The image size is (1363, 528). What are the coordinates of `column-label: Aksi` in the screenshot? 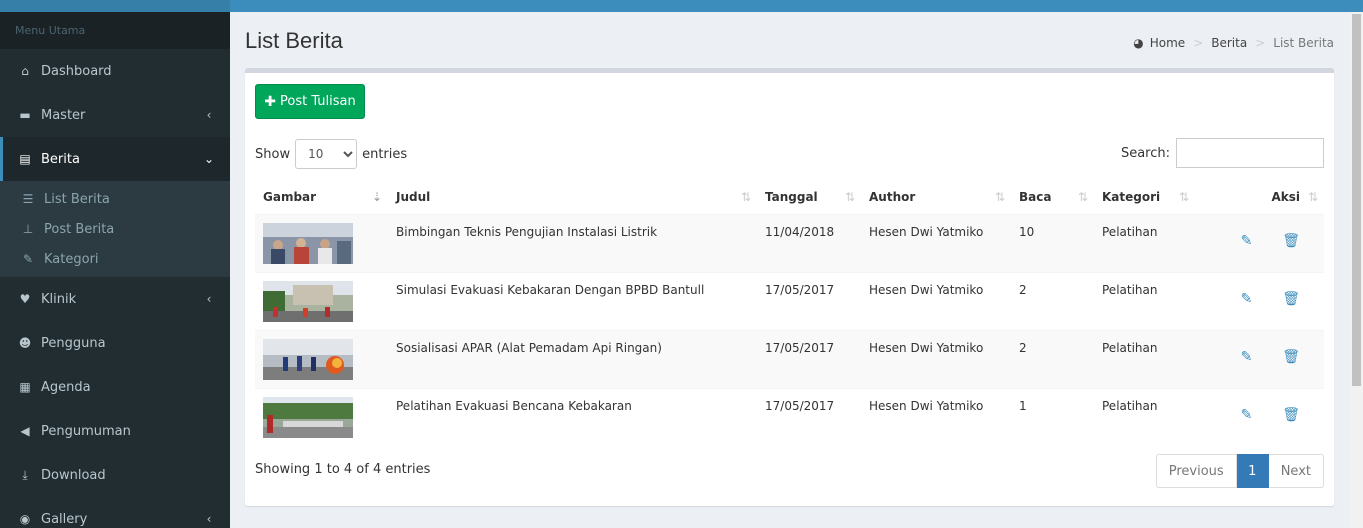 It's located at (1285, 196).